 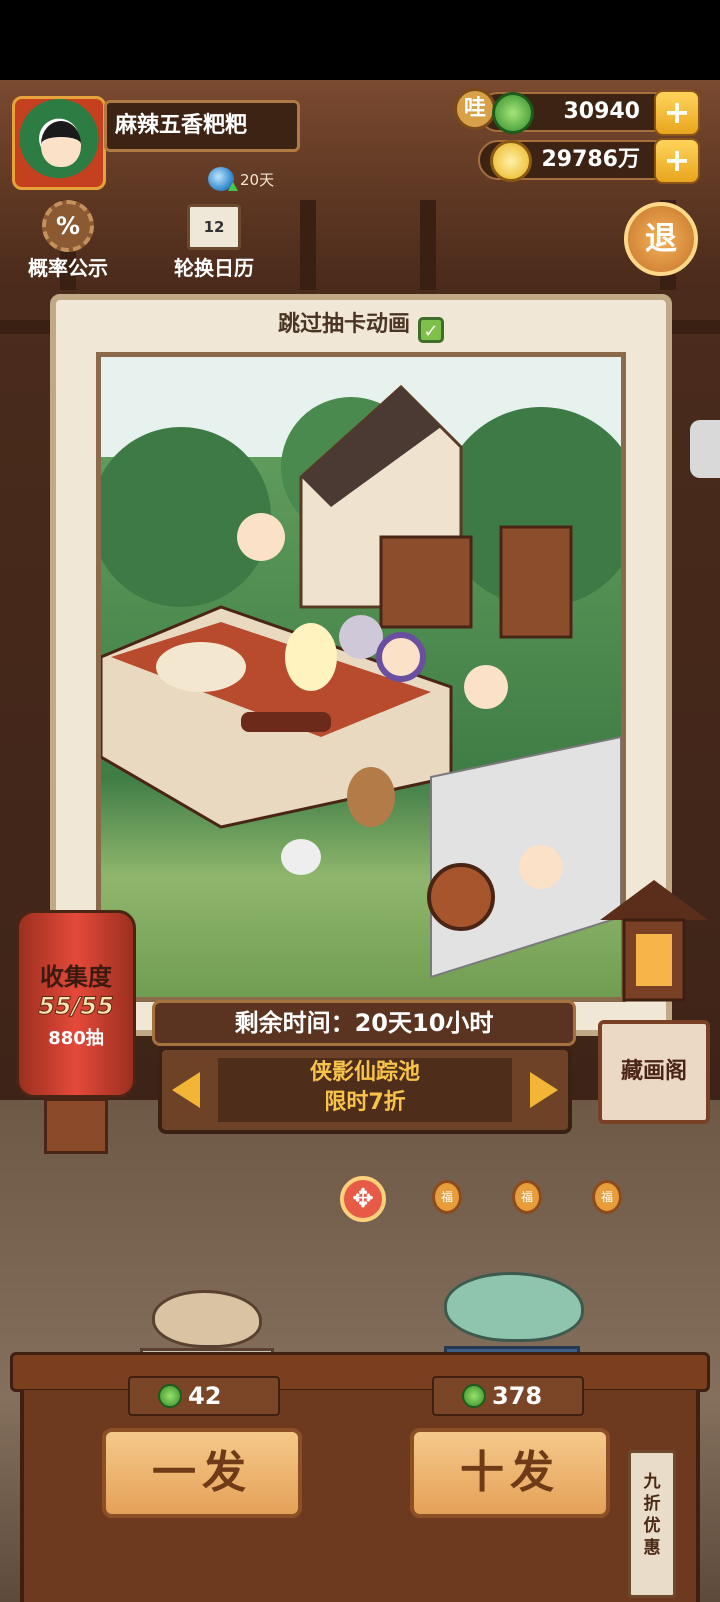 I want to click on collection-draws: 880抽, so click(x=76, y=1038).